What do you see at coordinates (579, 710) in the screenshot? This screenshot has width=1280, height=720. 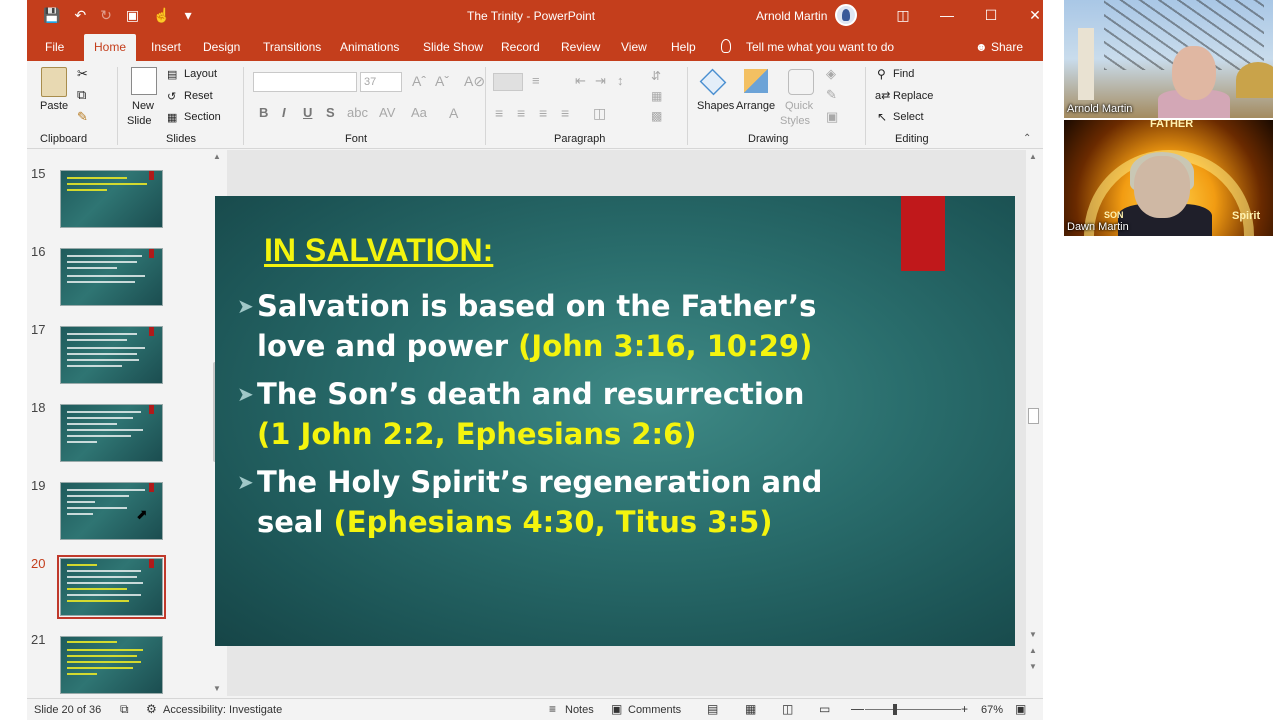 I see `notes-button: Notes` at bounding box center [579, 710].